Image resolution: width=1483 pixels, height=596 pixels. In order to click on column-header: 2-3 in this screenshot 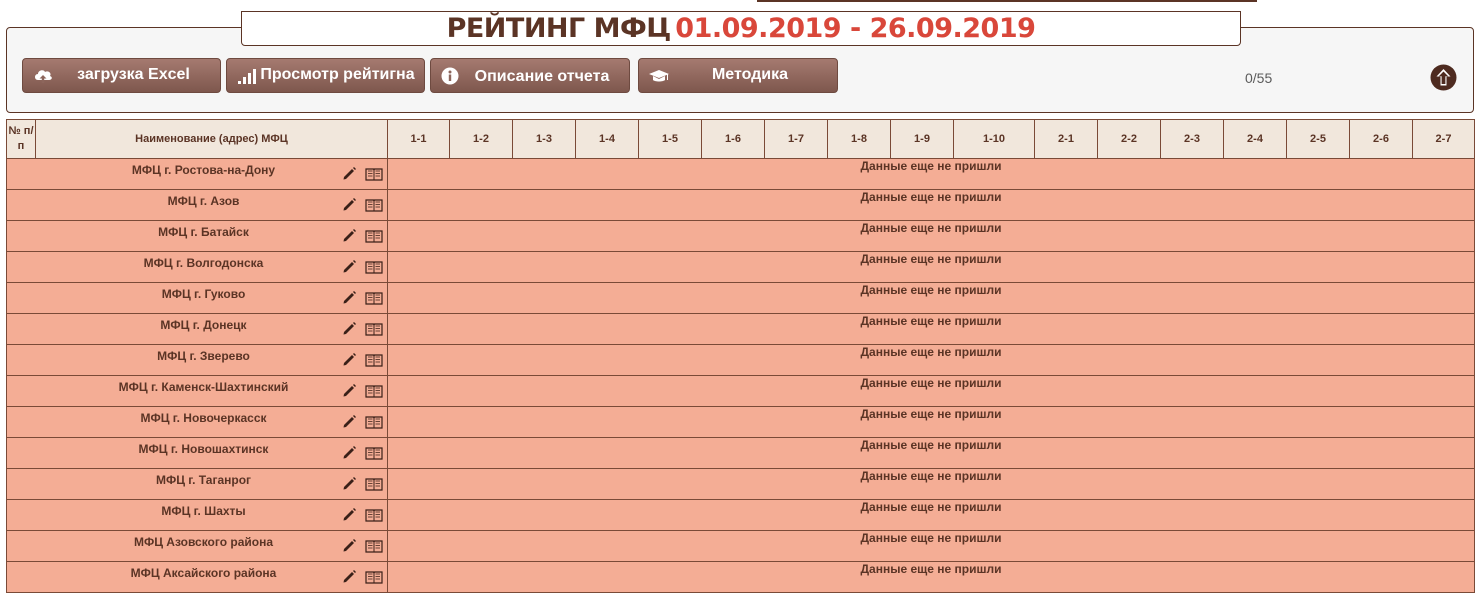, I will do `click(1192, 139)`.